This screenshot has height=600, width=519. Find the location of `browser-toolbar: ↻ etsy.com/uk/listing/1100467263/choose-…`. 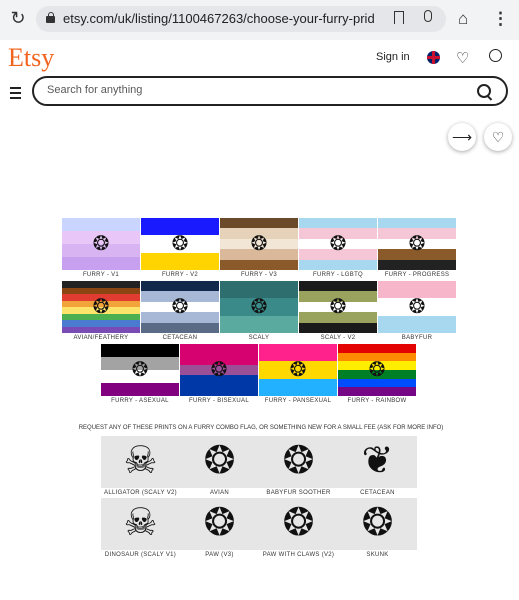

browser-toolbar: ↻ etsy.com/uk/listing/1100467263/choose-… is located at coordinates (259, 20).